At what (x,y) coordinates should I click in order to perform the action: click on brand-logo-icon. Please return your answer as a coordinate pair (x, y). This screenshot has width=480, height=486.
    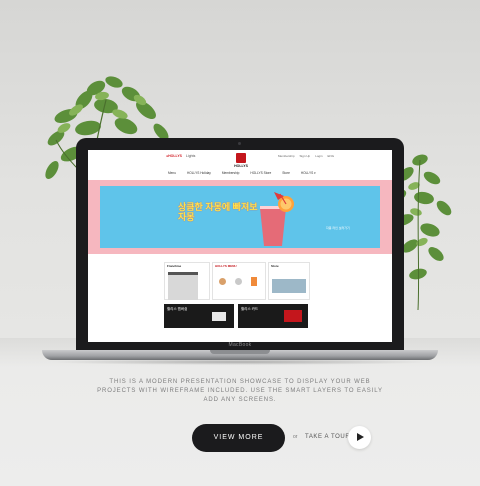
    Looking at the image, I should click on (241, 158).